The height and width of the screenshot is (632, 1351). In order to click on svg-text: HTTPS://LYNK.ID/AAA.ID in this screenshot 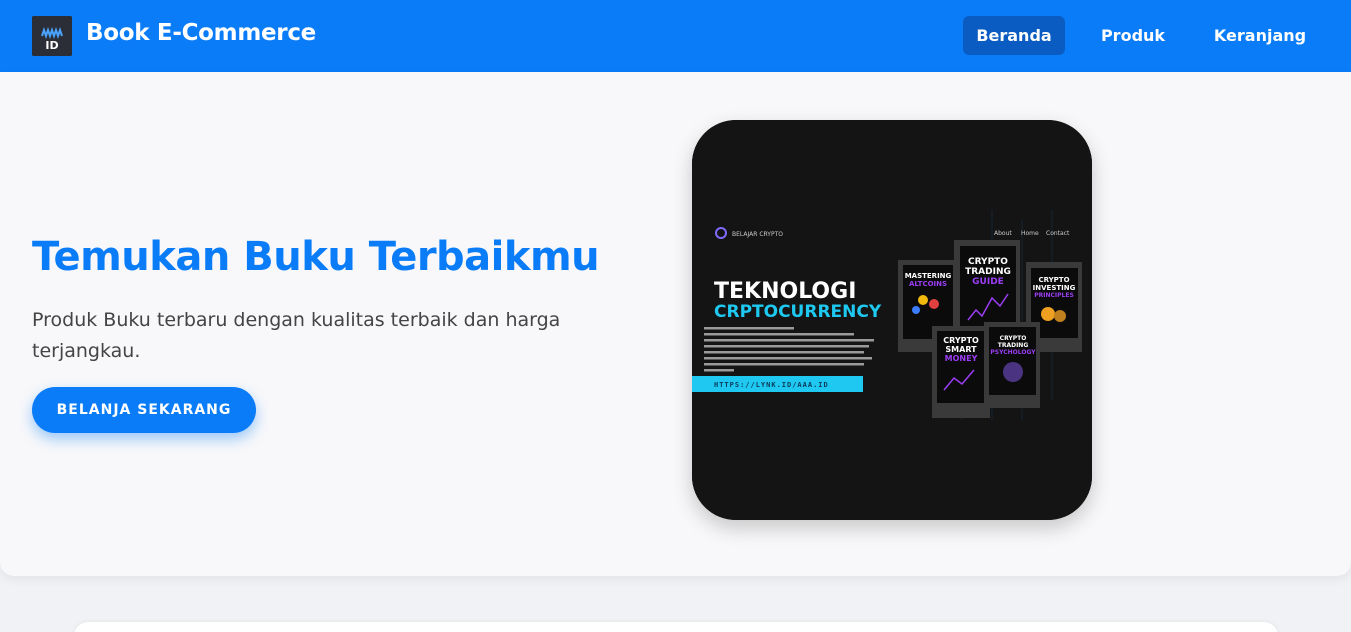, I will do `click(771, 385)`.